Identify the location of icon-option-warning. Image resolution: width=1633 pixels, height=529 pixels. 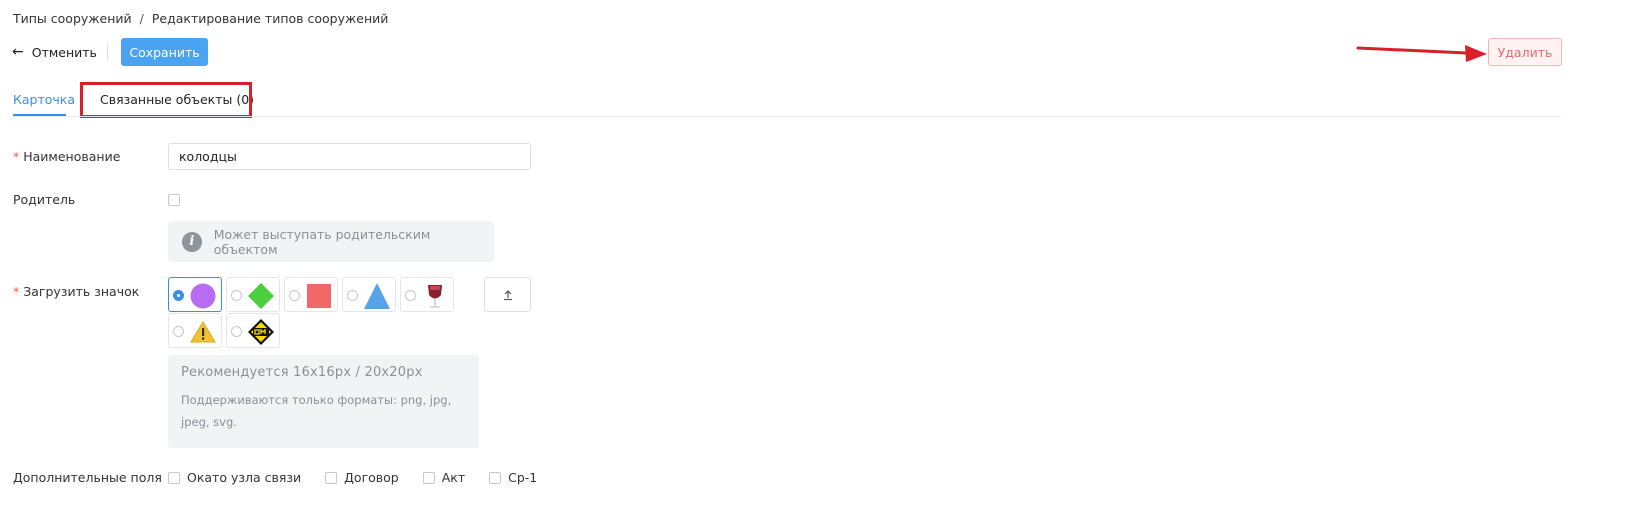
(195, 330).